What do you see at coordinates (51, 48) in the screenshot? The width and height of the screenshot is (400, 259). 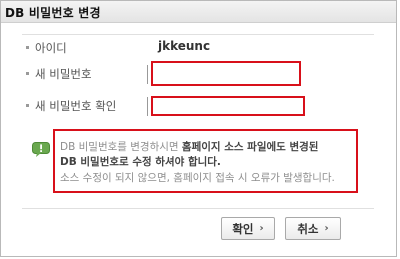 I see `id-label: 아이디` at bounding box center [51, 48].